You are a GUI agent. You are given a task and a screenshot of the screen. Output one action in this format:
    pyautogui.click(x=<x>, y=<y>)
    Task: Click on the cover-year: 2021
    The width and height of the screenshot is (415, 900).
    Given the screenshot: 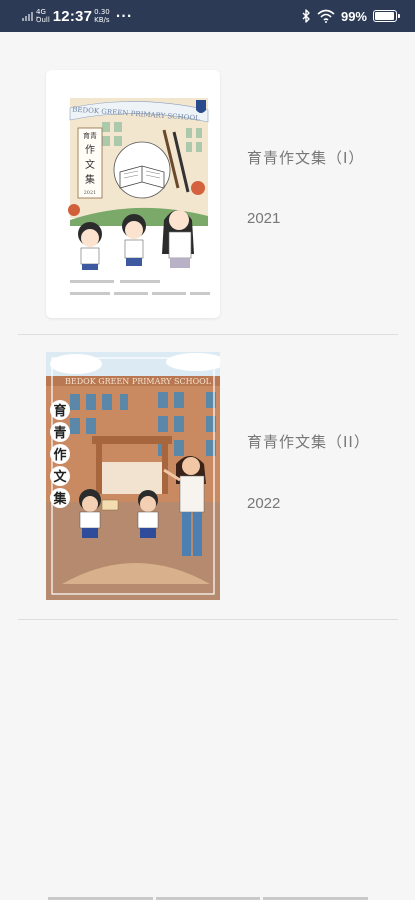 What is the action you would take?
    pyautogui.click(x=90, y=193)
    